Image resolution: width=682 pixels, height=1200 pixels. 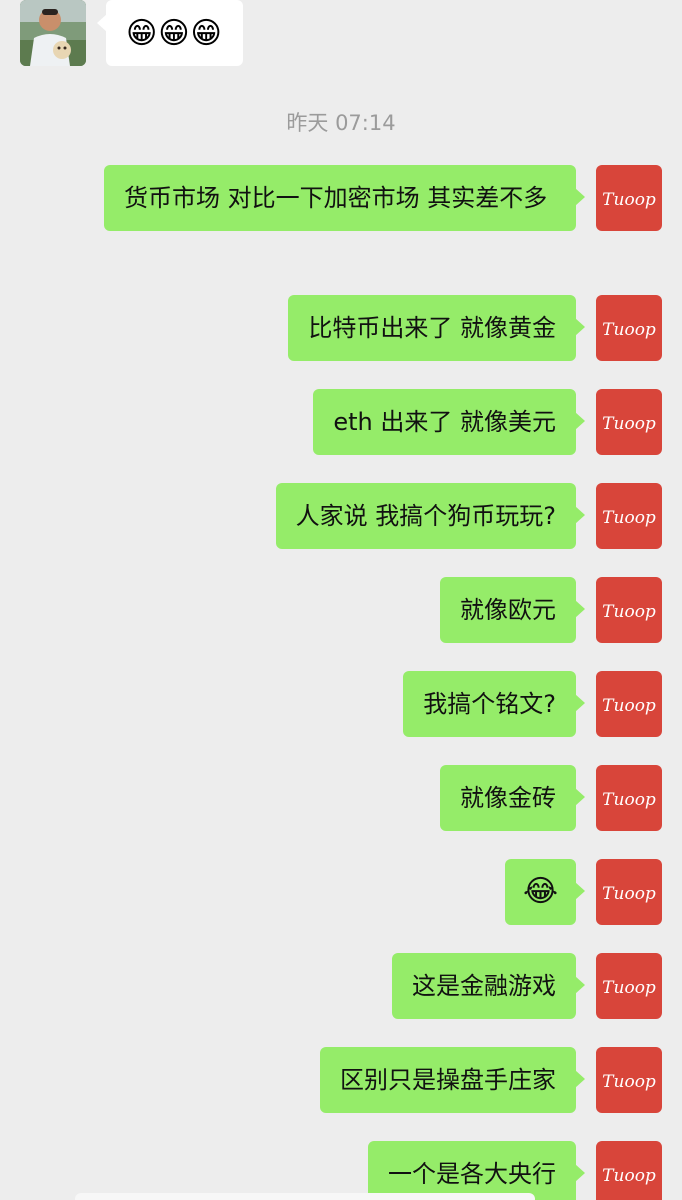 I want to click on outgoing-message-text: 我搞个铭文?, so click(x=489, y=704).